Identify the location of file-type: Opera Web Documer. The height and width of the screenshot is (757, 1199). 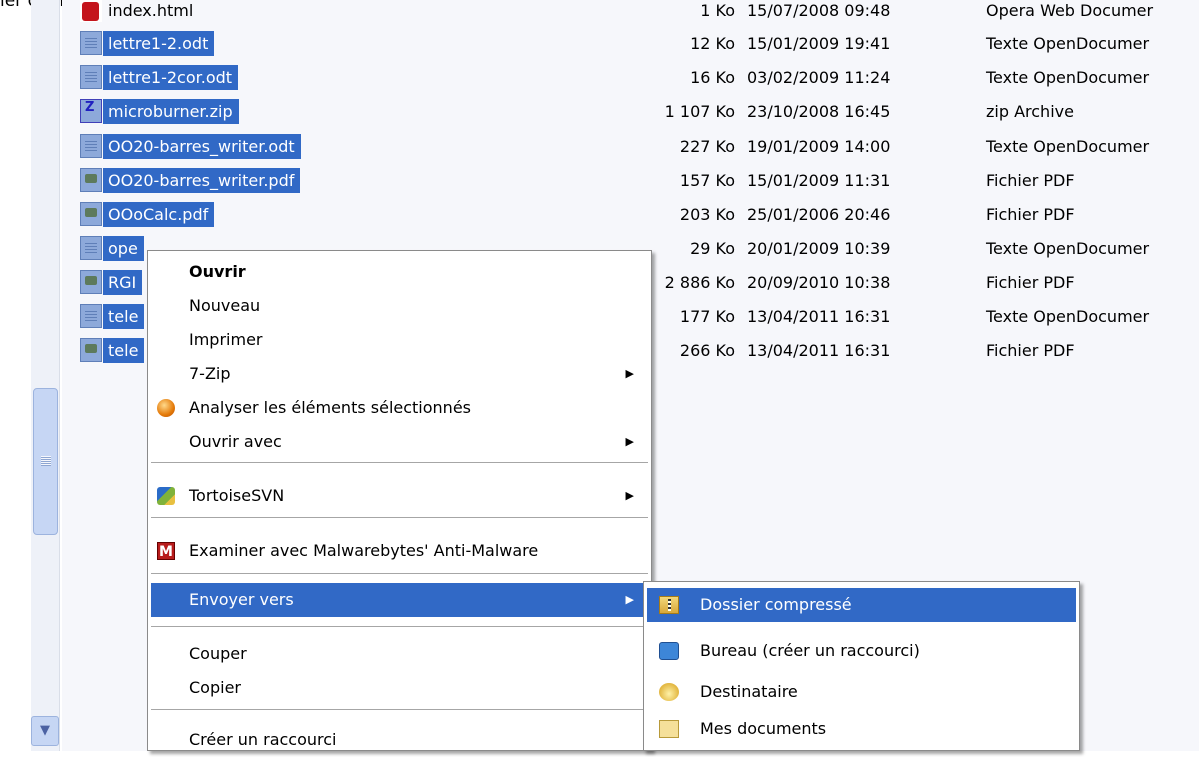
(1070, 10).